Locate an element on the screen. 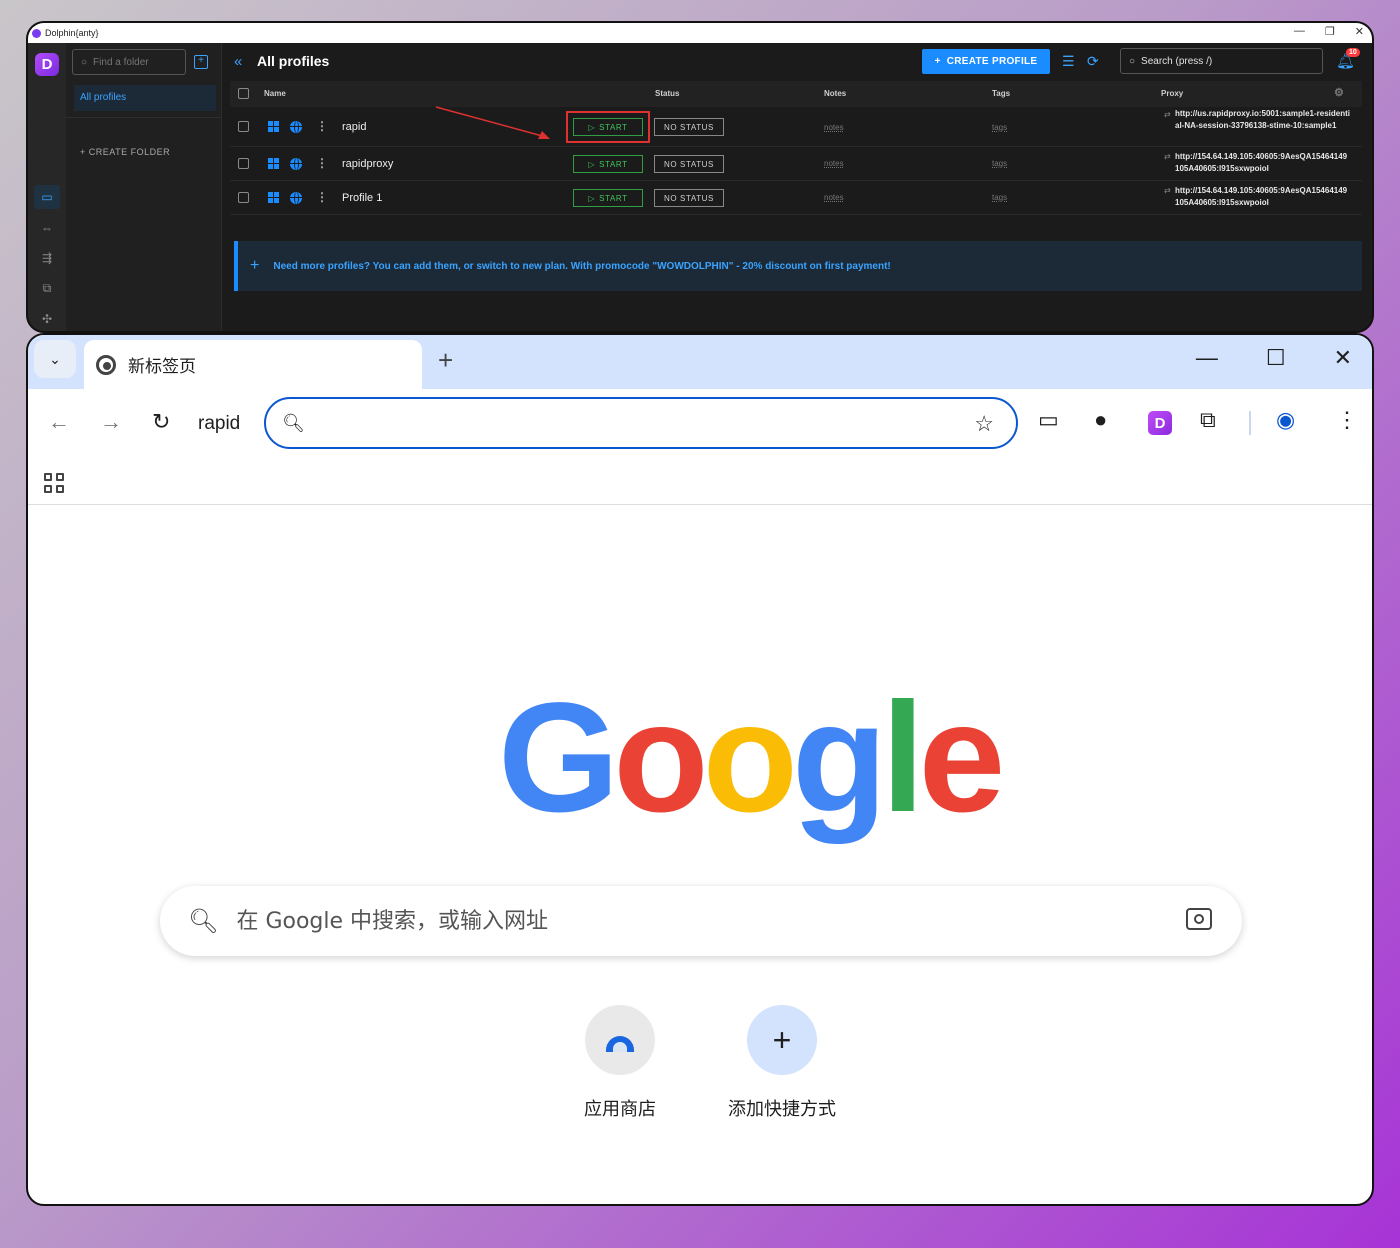 The width and height of the screenshot is (1400, 1248). folder-search: ○ is located at coordinates (129, 62).